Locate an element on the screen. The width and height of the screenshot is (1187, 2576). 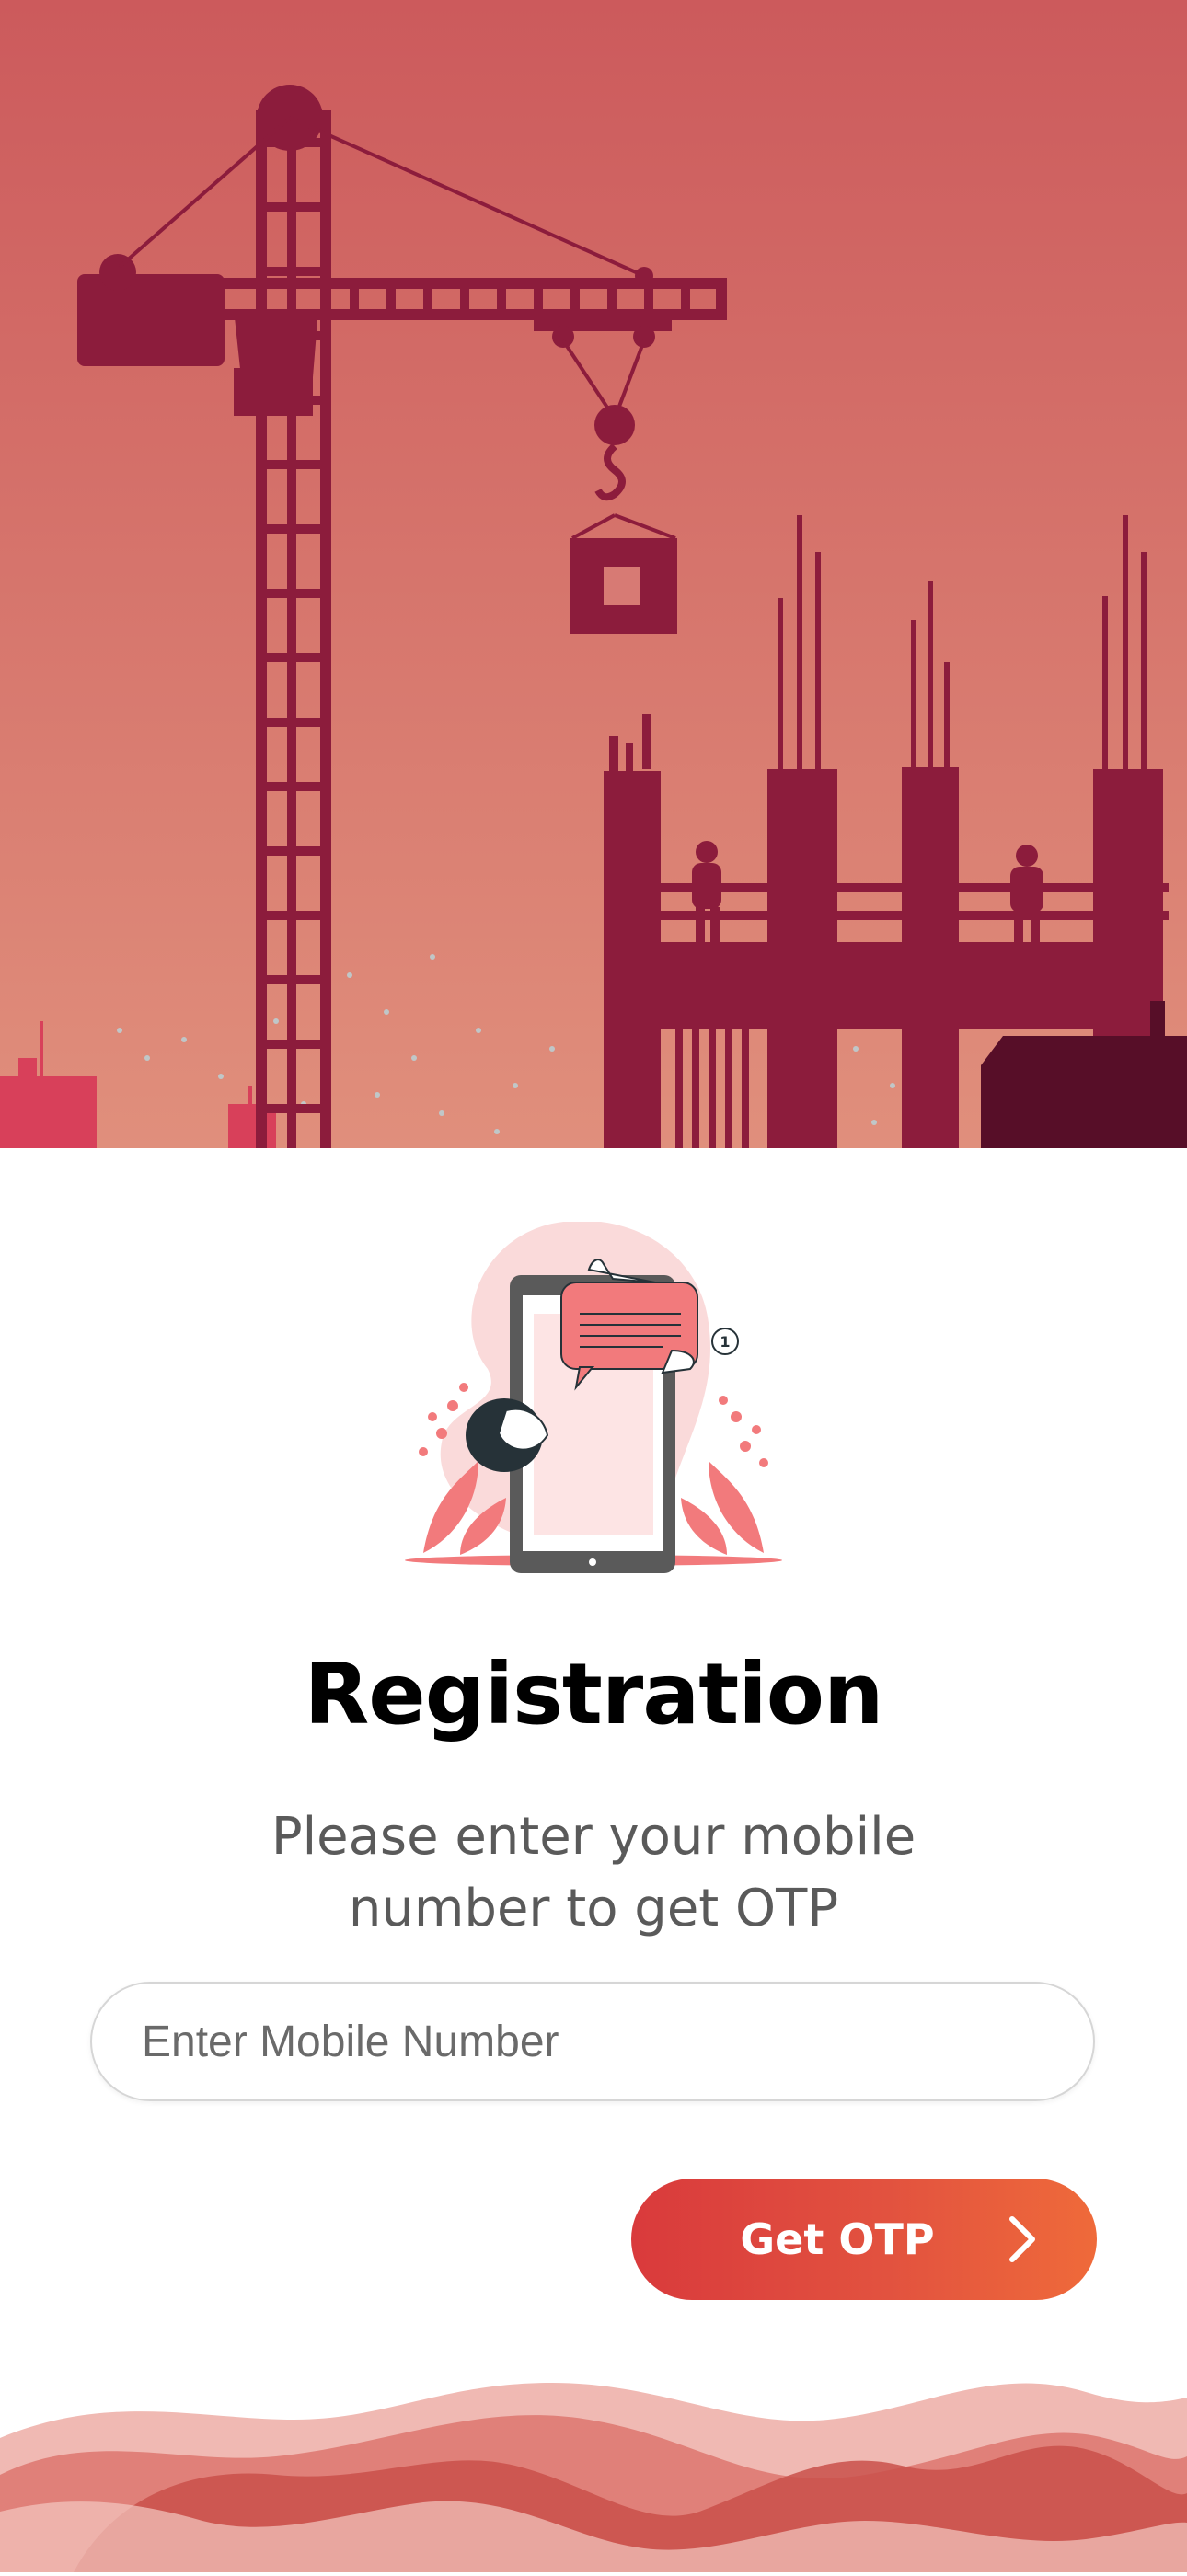
otp-phone-illustration: 1 is located at coordinates (593, 1405).